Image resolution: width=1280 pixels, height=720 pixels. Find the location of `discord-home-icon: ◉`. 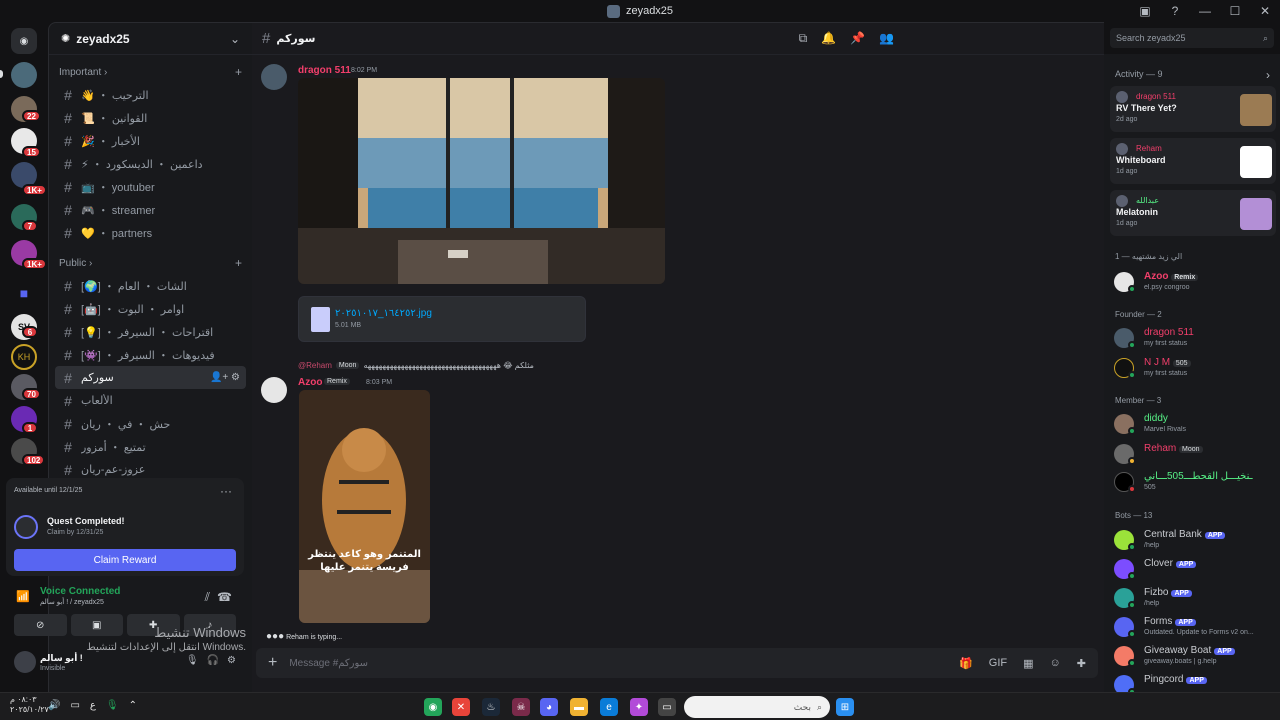

discord-home-icon: ◉ is located at coordinates (24, 41).